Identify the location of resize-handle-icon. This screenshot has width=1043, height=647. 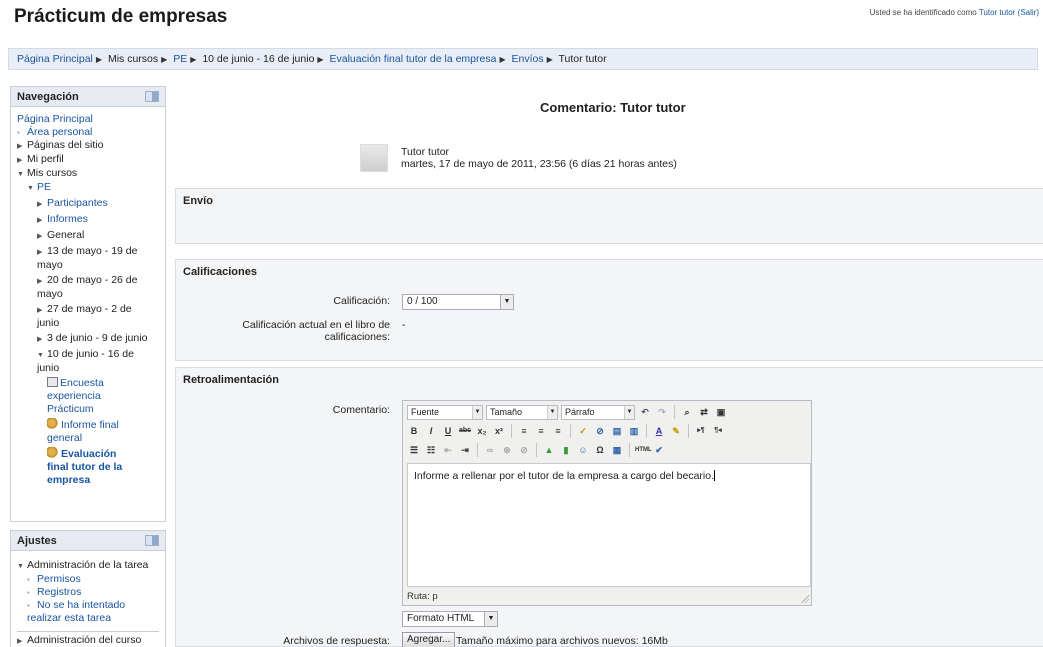
(805, 599).